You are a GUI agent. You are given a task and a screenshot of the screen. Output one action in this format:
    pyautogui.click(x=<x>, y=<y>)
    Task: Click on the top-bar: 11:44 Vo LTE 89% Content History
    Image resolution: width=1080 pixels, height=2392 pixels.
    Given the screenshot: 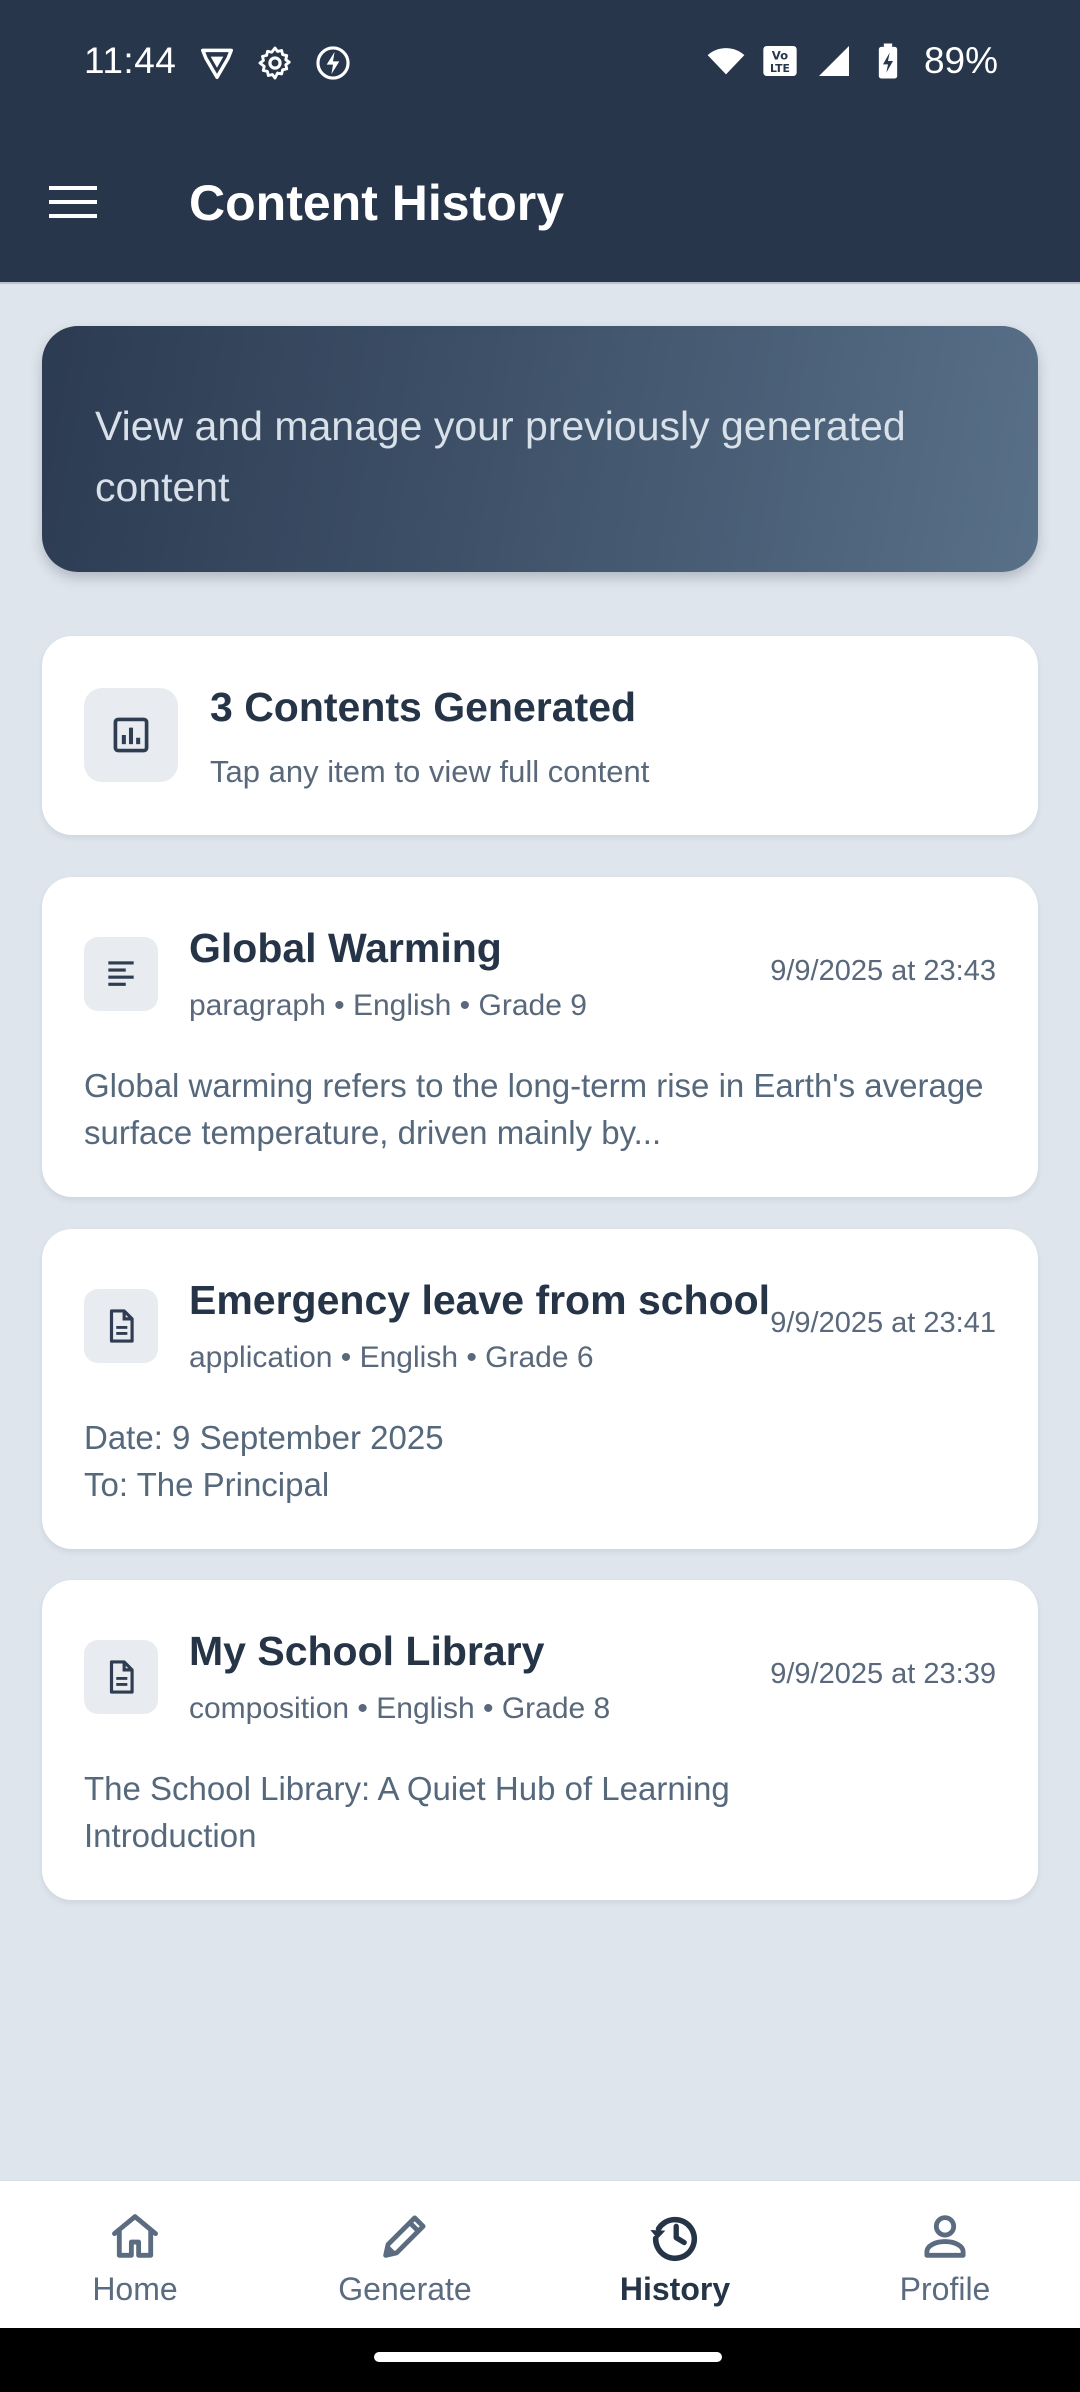 What is the action you would take?
    pyautogui.click(x=540, y=142)
    